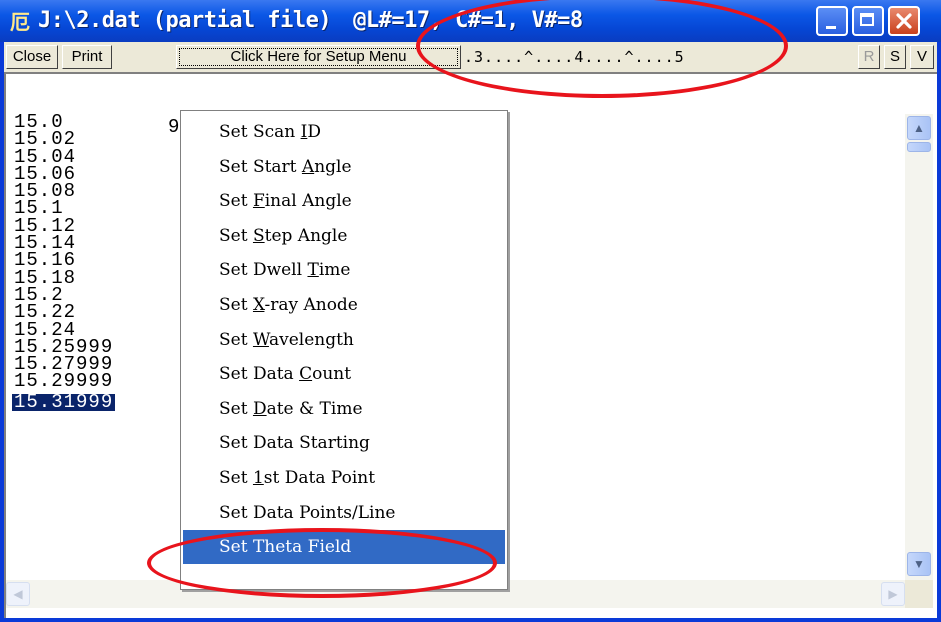 This screenshot has height=622, width=941. Describe the element at coordinates (313, 270) in the screenshot. I see `menu-item-accelerator: T` at that location.